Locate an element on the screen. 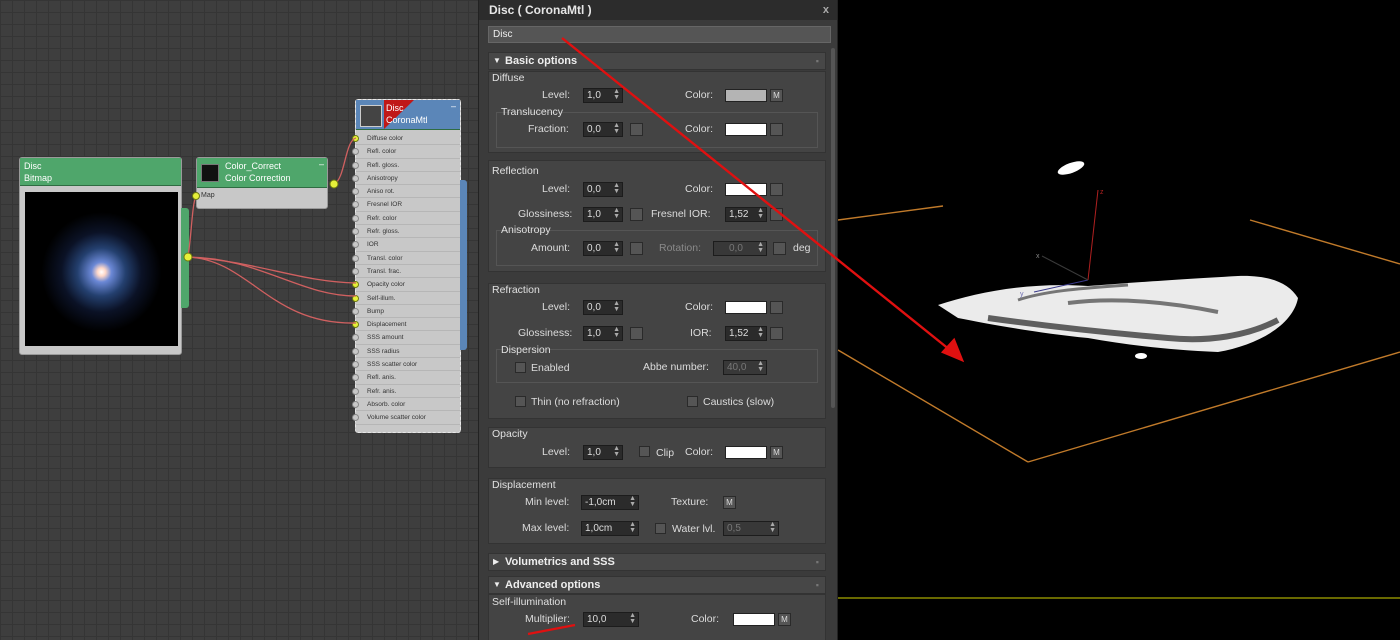 Image resolution: width=1400 pixels, height=640 pixels. displacement-max-spinner: 1,0cm ▲ ▼ is located at coordinates (610, 528).